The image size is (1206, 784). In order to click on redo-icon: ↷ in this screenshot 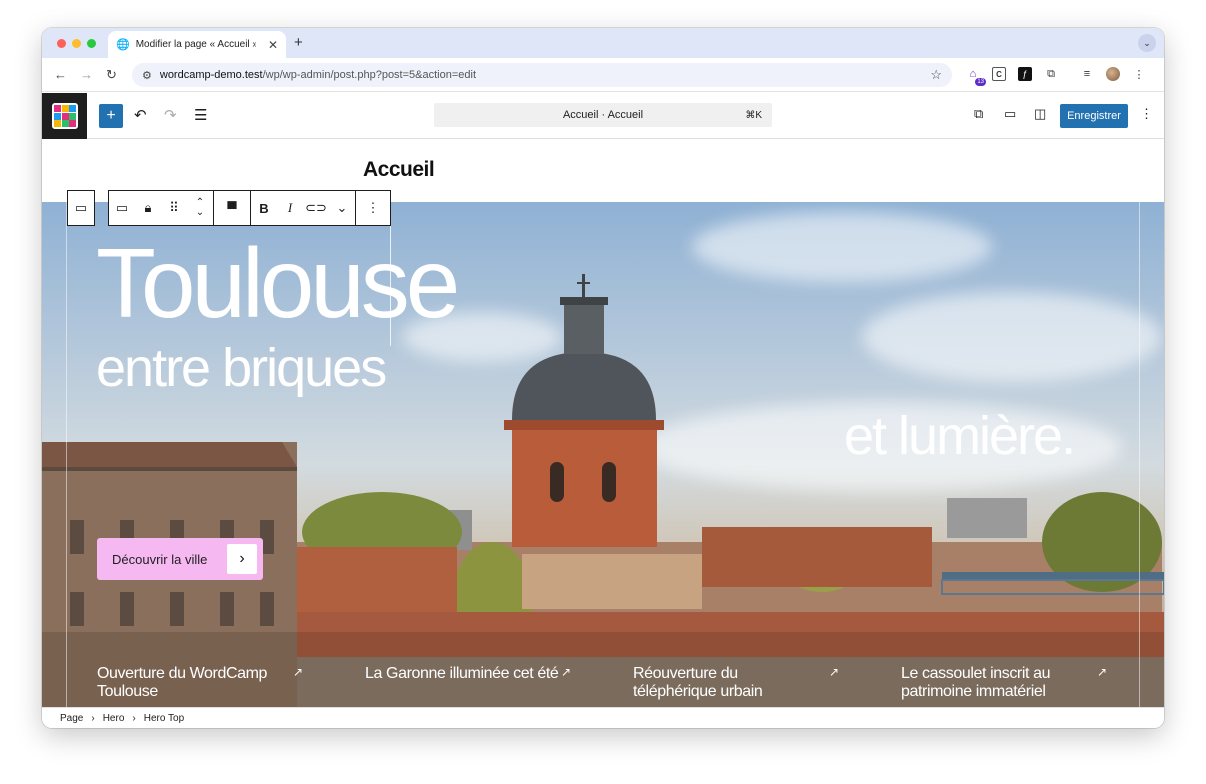, I will do `click(170, 115)`.